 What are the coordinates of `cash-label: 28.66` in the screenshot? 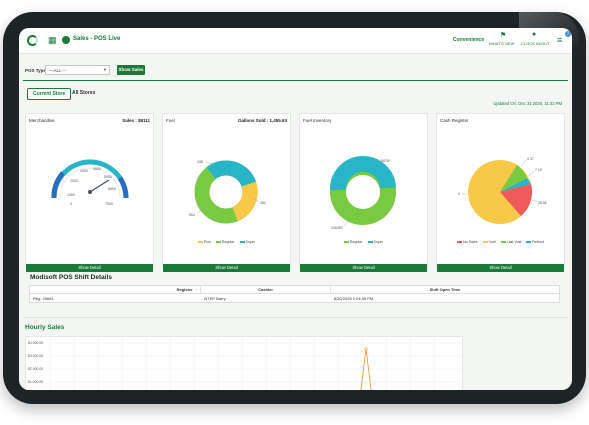 It's located at (542, 203).